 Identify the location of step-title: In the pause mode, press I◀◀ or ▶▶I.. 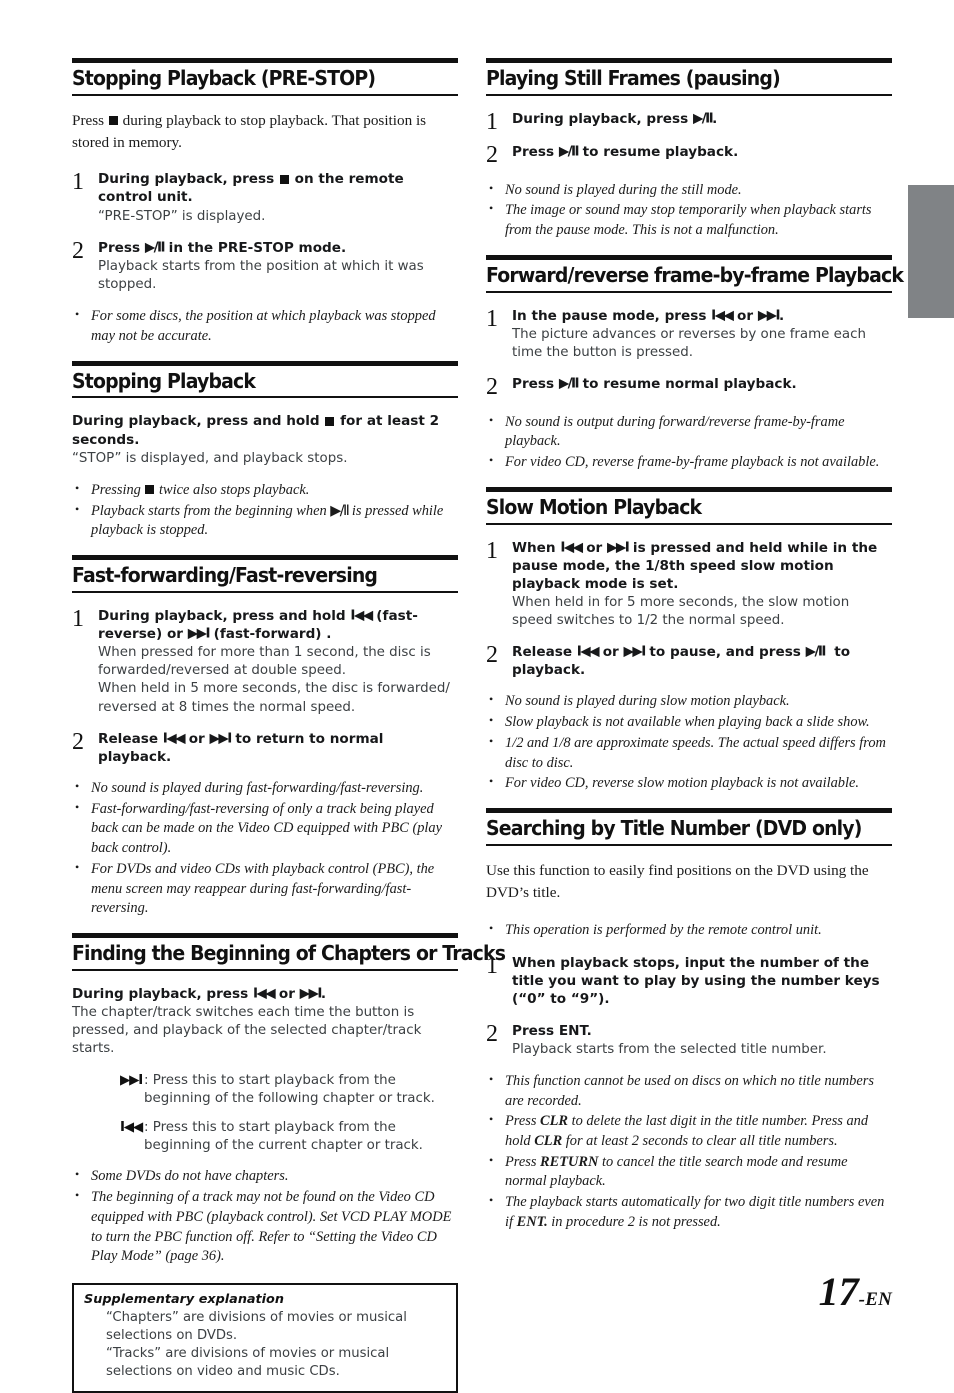
(648, 315).